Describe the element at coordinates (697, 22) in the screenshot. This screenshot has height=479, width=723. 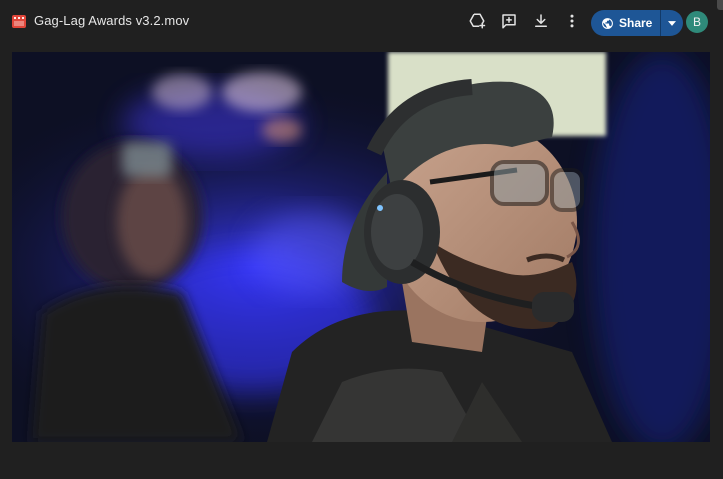
I see `account-avatar: B` at that location.